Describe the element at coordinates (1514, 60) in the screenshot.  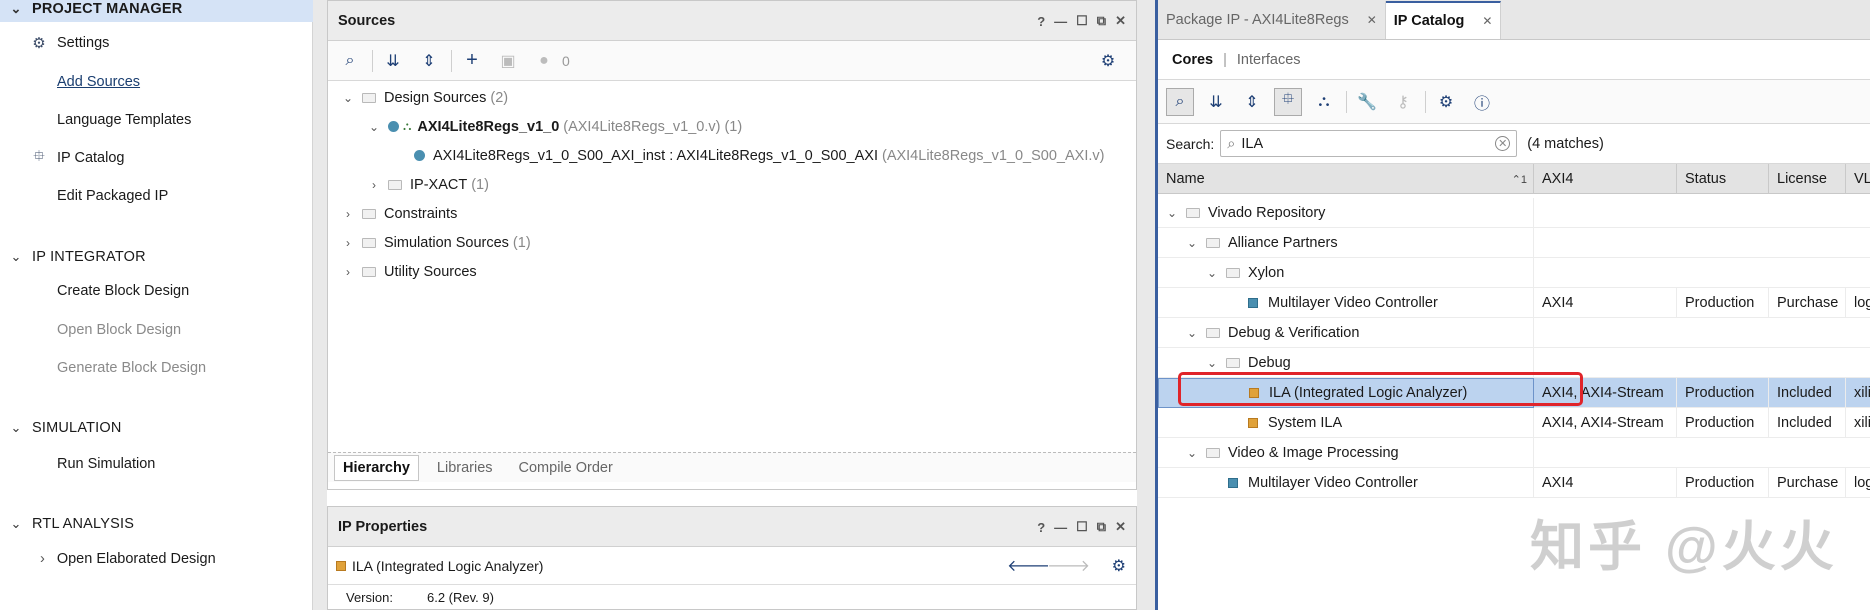
I see `catalog-subtabs: Cores | Interfaces` at that location.